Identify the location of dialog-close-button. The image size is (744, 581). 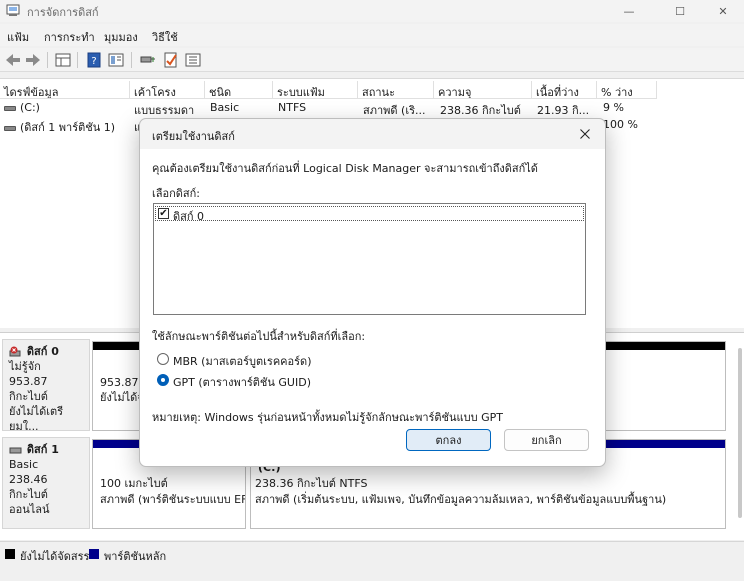
(585, 134).